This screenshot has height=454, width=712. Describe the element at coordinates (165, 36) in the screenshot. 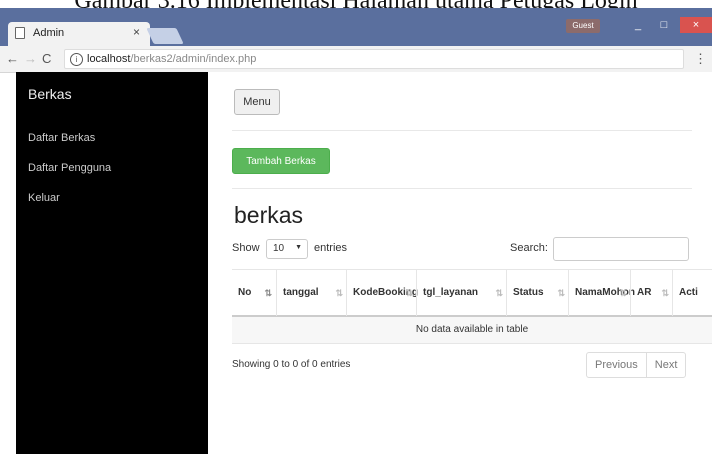

I see `new-tab-button` at that location.